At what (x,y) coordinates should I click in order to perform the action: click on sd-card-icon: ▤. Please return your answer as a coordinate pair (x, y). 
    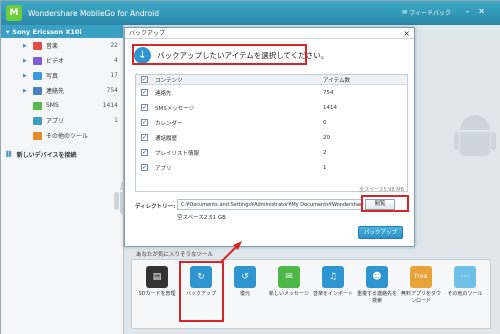
    Looking at the image, I should click on (157, 277).